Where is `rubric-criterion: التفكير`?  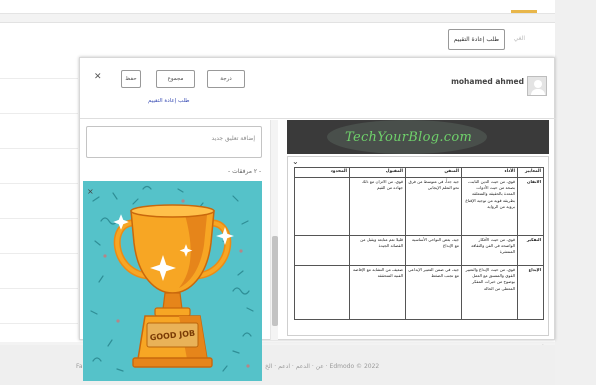 rubric-criterion: التفكير is located at coordinates (530, 250).